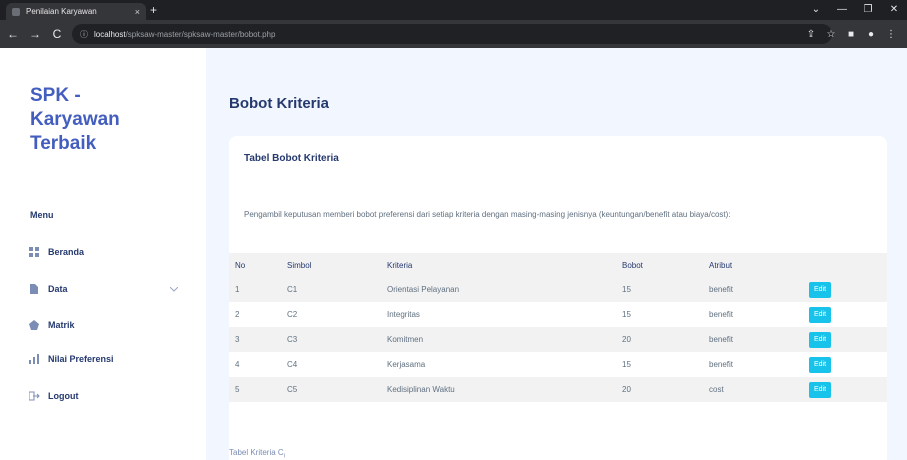  What do you see at coordinates (558, 314) in the screenshot?
I see `table-row: 2 C2 Integritas 15 benefit Edit` at bounding box center [558, 314].